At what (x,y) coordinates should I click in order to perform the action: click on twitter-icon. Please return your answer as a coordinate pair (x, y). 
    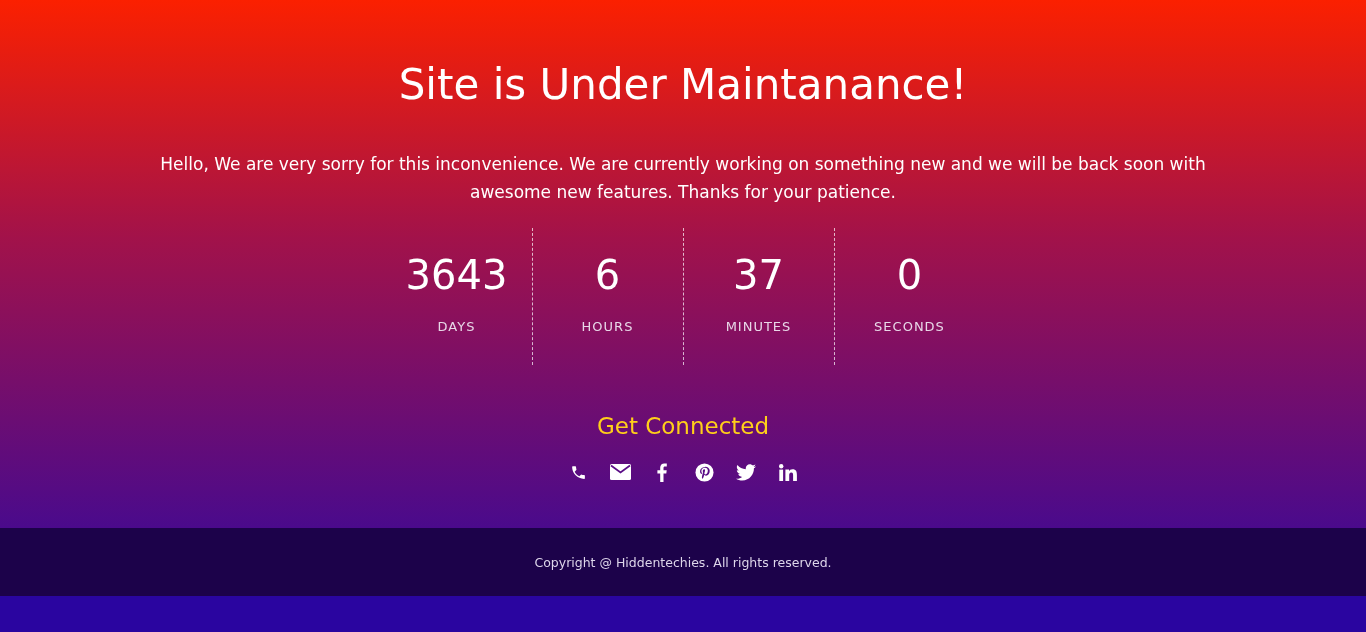
    Looking at the image, I should click on (746, 472).